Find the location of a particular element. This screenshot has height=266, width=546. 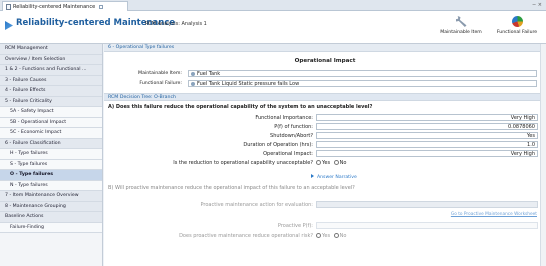

sidebar-item: 6 - Failure Classification is located at coordinates (51, 143).